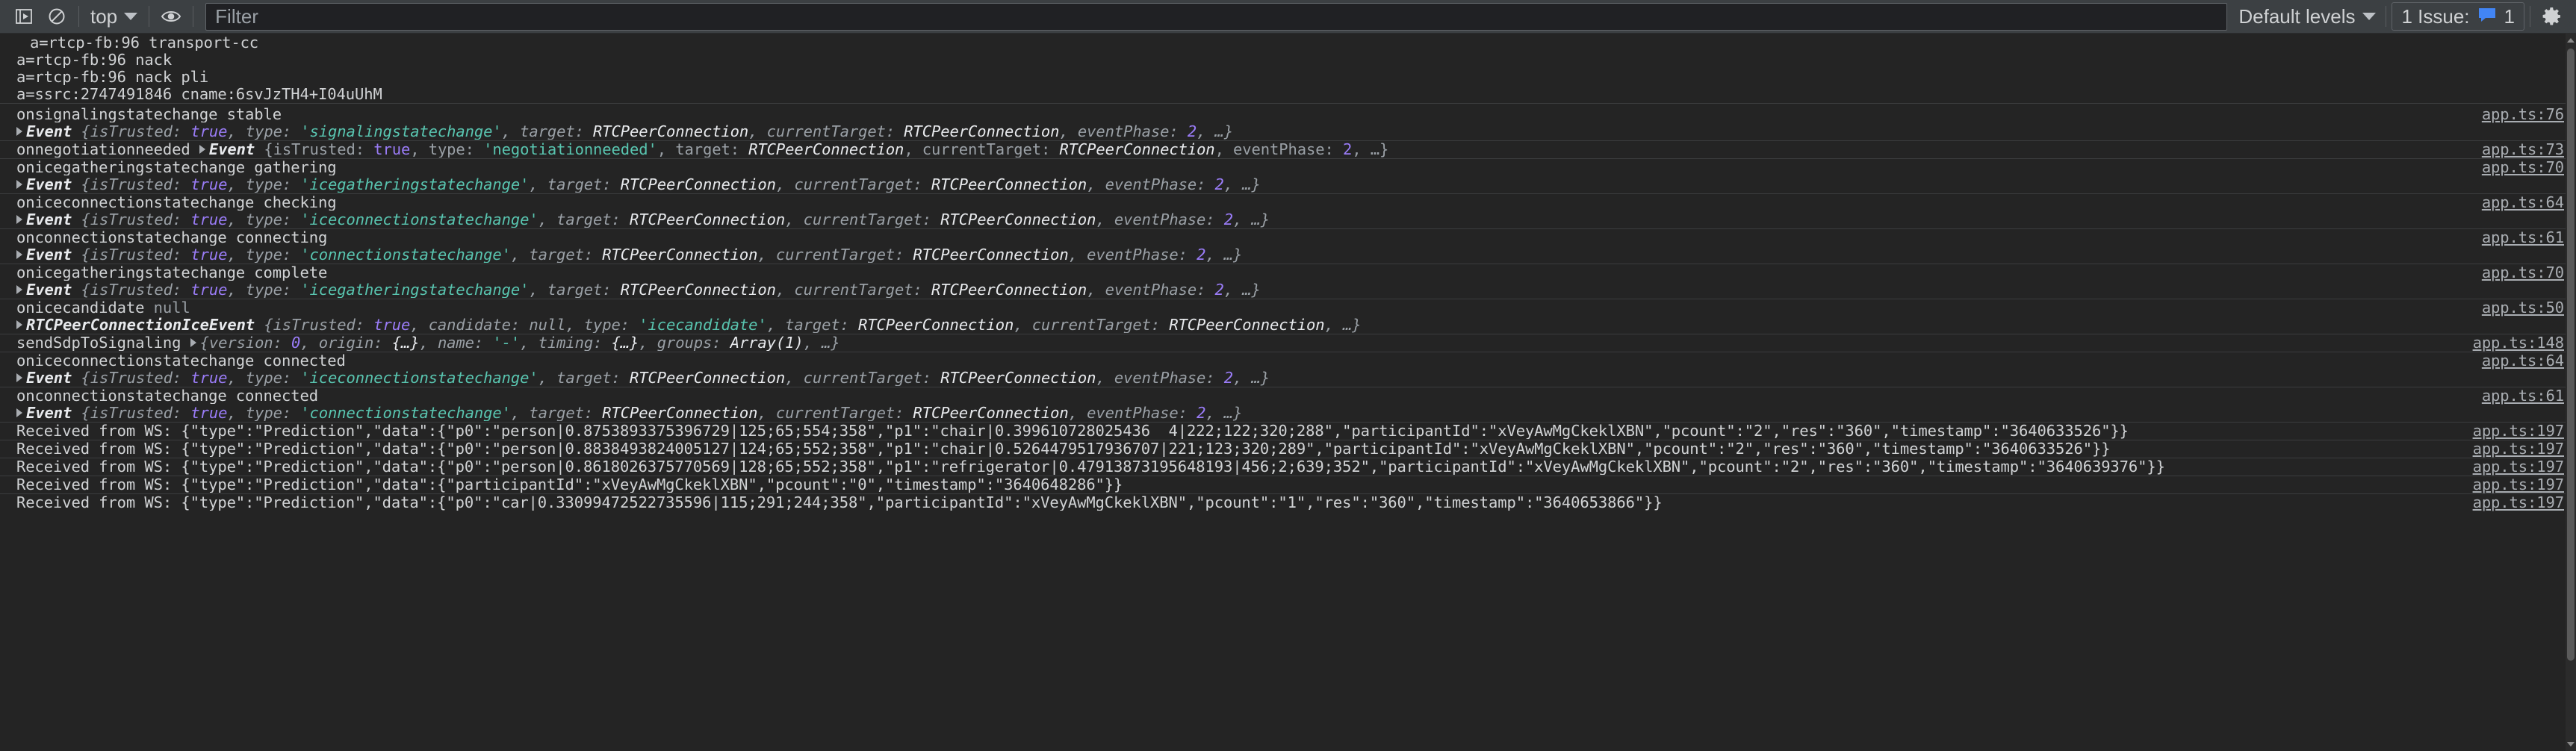 The width and height of the screenshot is (2576, 751). What do you see at coordinates (24, 16) in the screenshot?
I see `clear-console-icon` at bounding box center [24, 16].